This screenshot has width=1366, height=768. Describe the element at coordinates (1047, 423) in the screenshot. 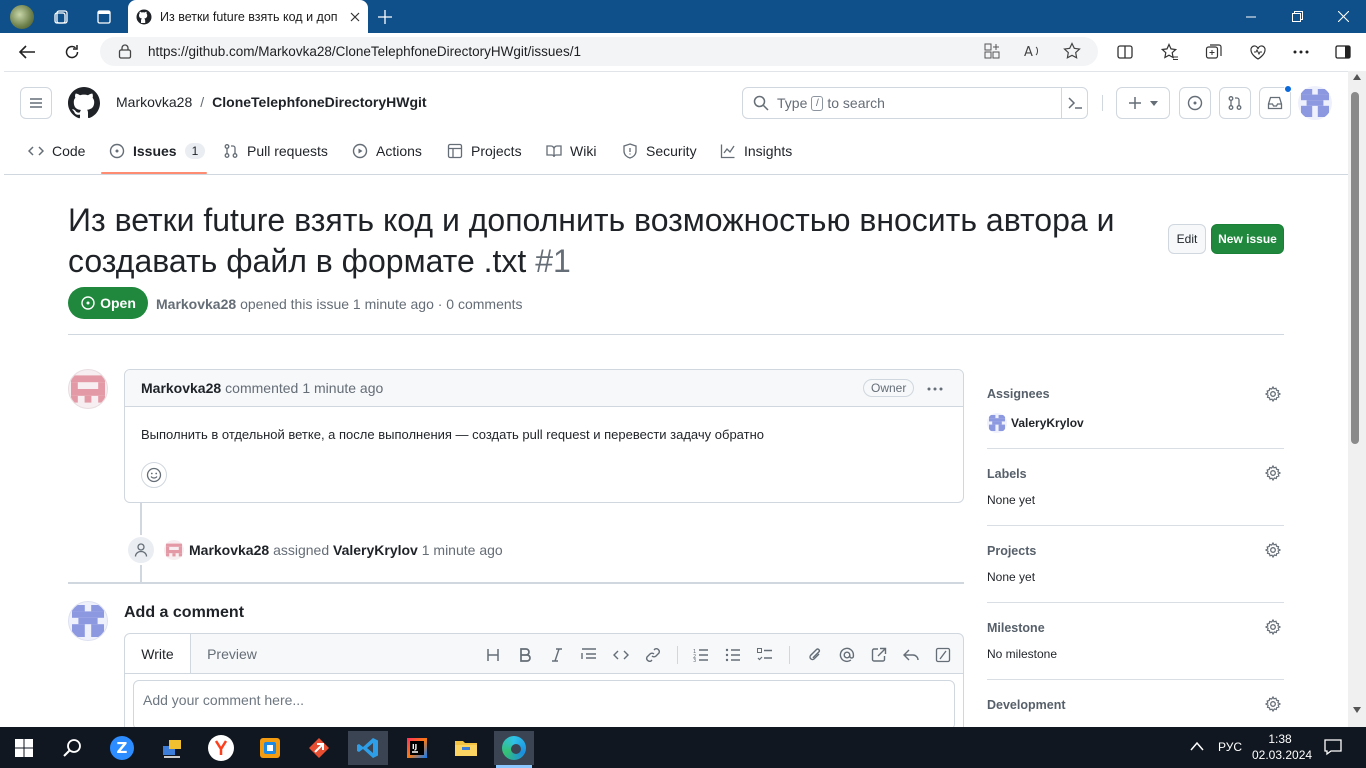

I see `assignee-name: ValeryKrylov` at that location.